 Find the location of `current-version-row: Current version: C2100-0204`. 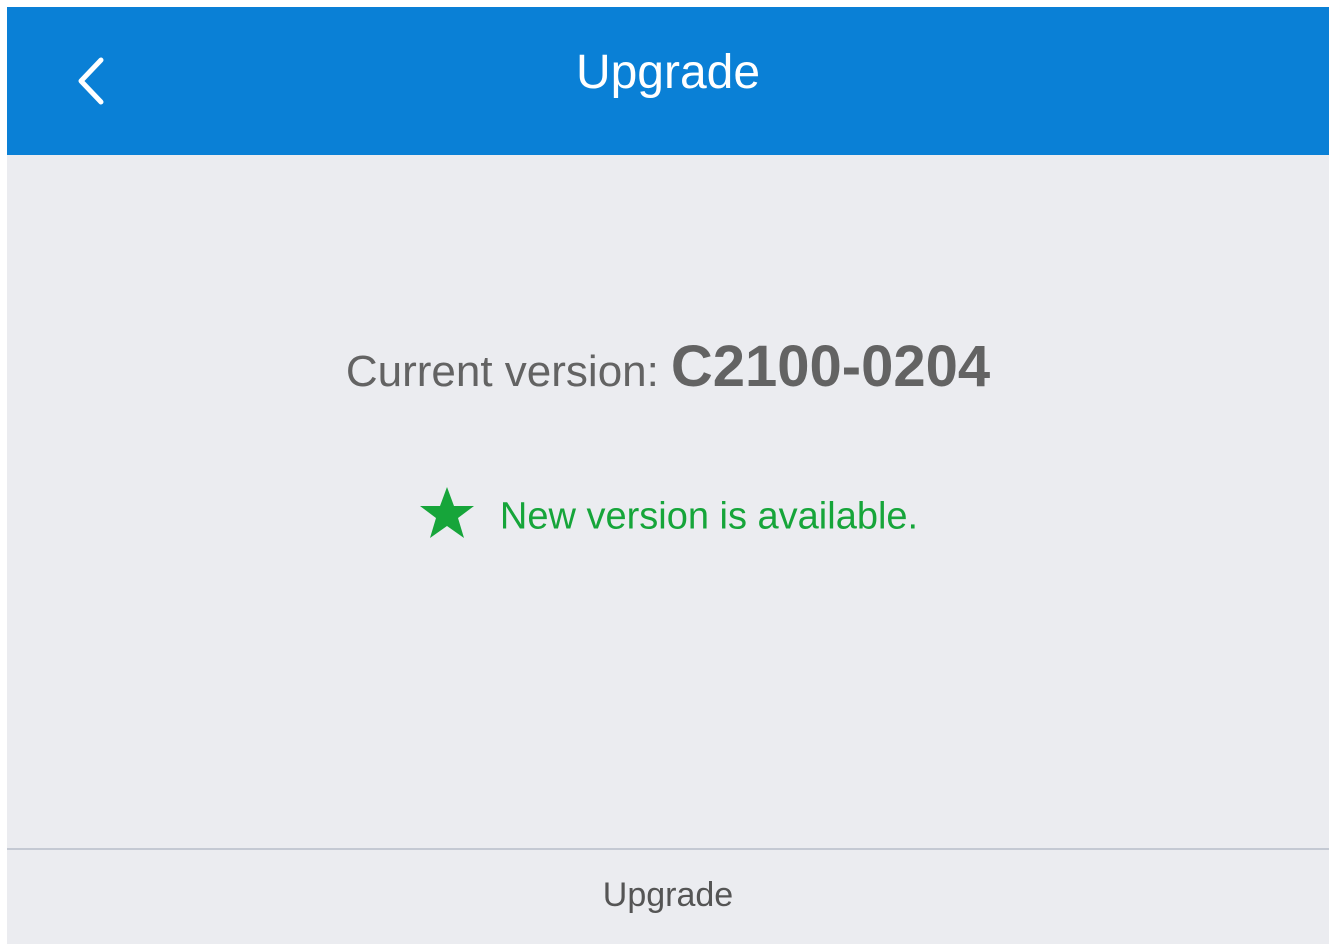

current-version-row: Current version: C2100-0204 is located at coordinates (668, 366).